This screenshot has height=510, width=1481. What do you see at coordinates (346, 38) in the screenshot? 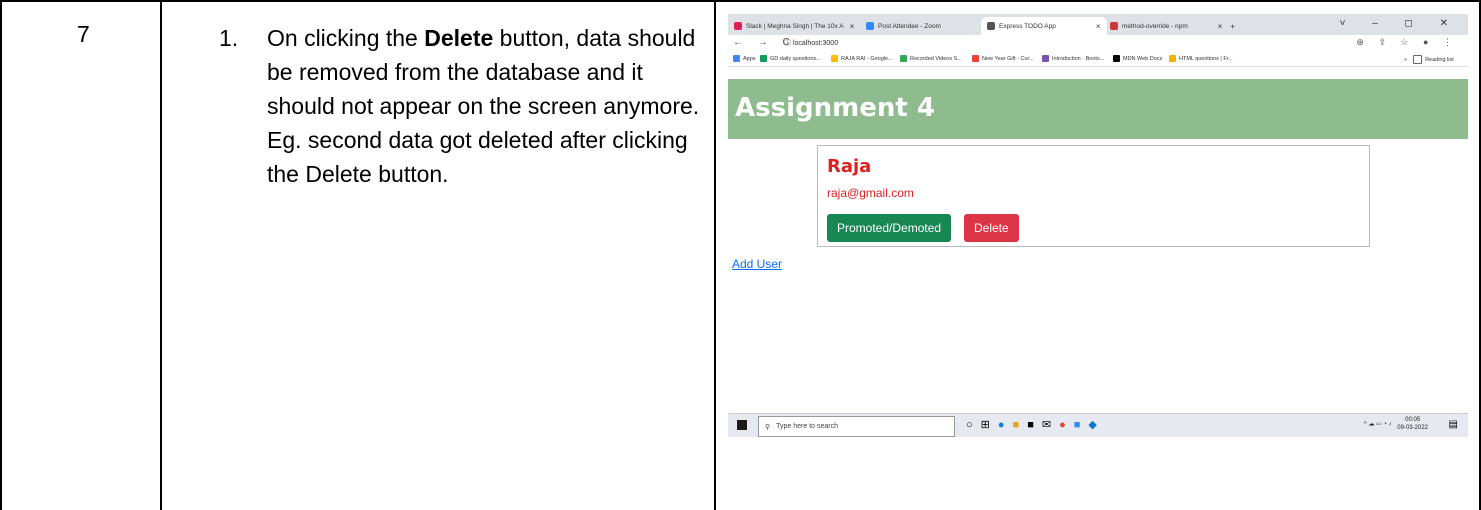
I see `desc-prefix: On clicking the` at bounding box center [346, 38].